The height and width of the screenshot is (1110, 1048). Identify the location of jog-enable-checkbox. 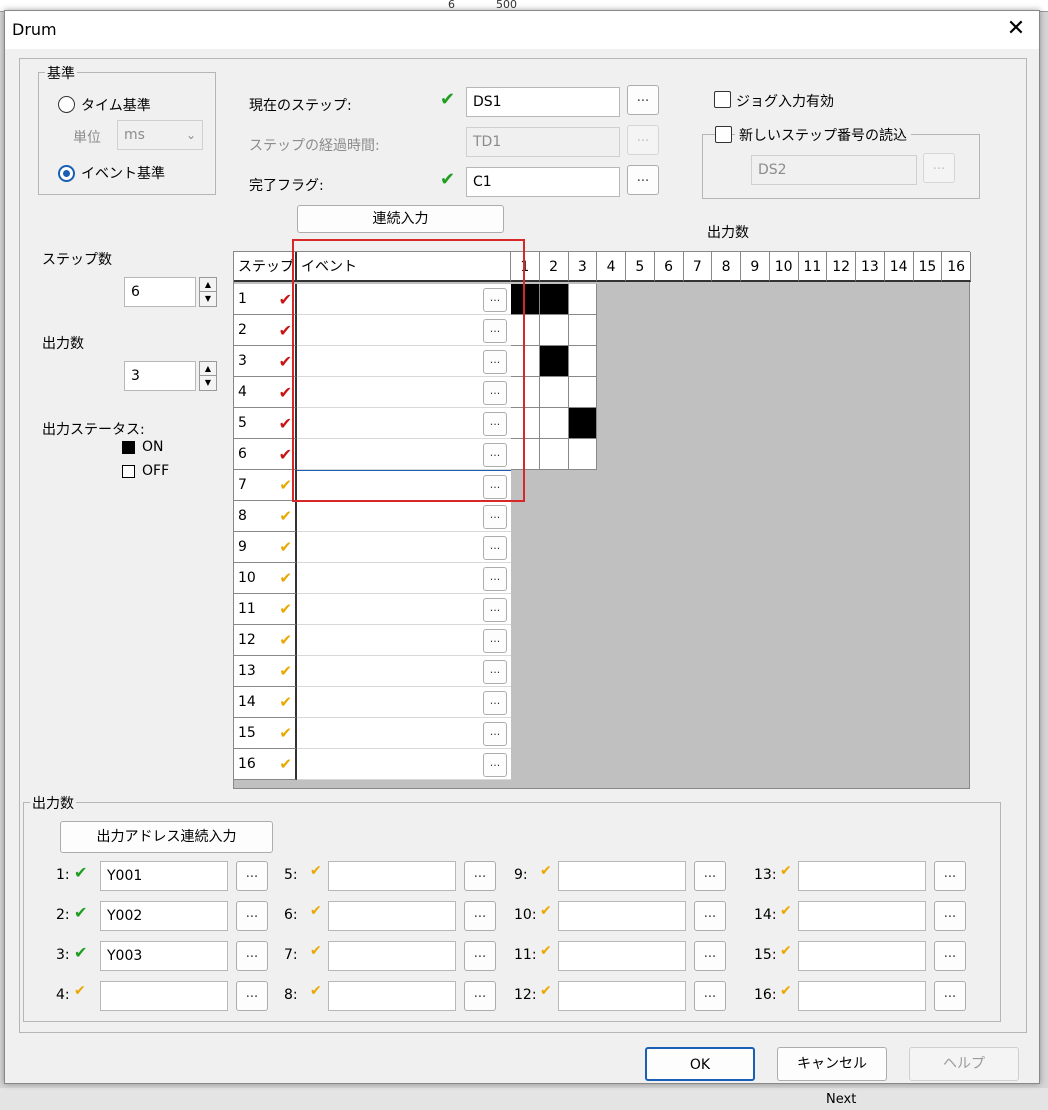
(722, 99).